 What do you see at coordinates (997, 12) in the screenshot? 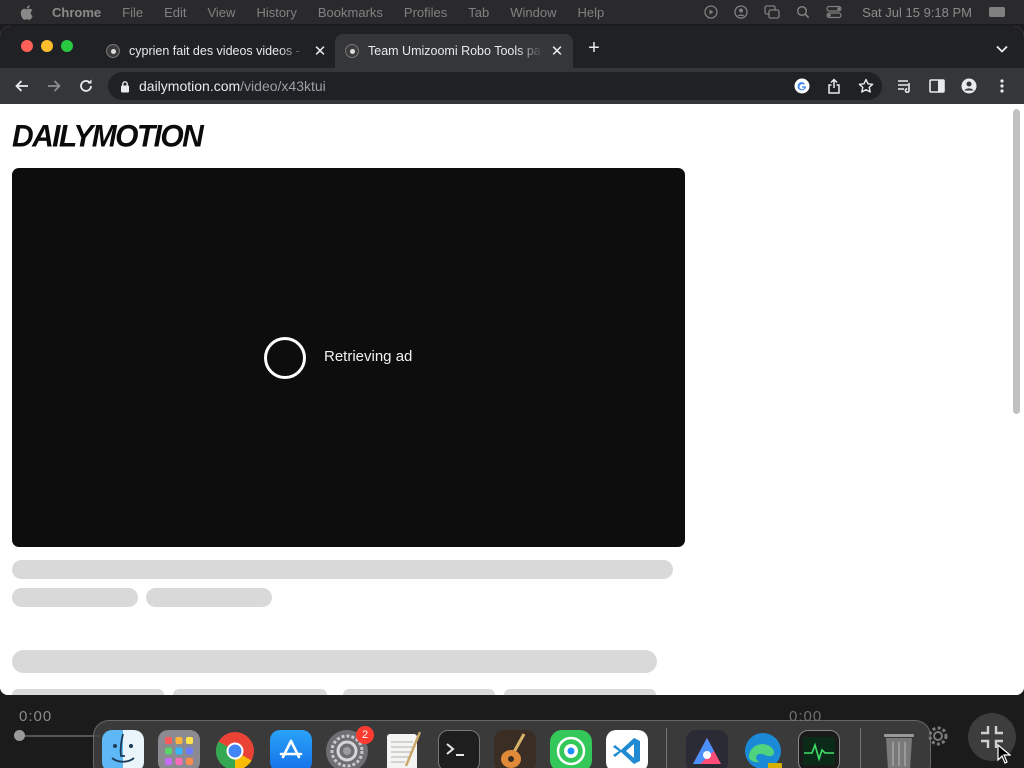
I see `notification-center-icon` at bounding box center [997, 12].